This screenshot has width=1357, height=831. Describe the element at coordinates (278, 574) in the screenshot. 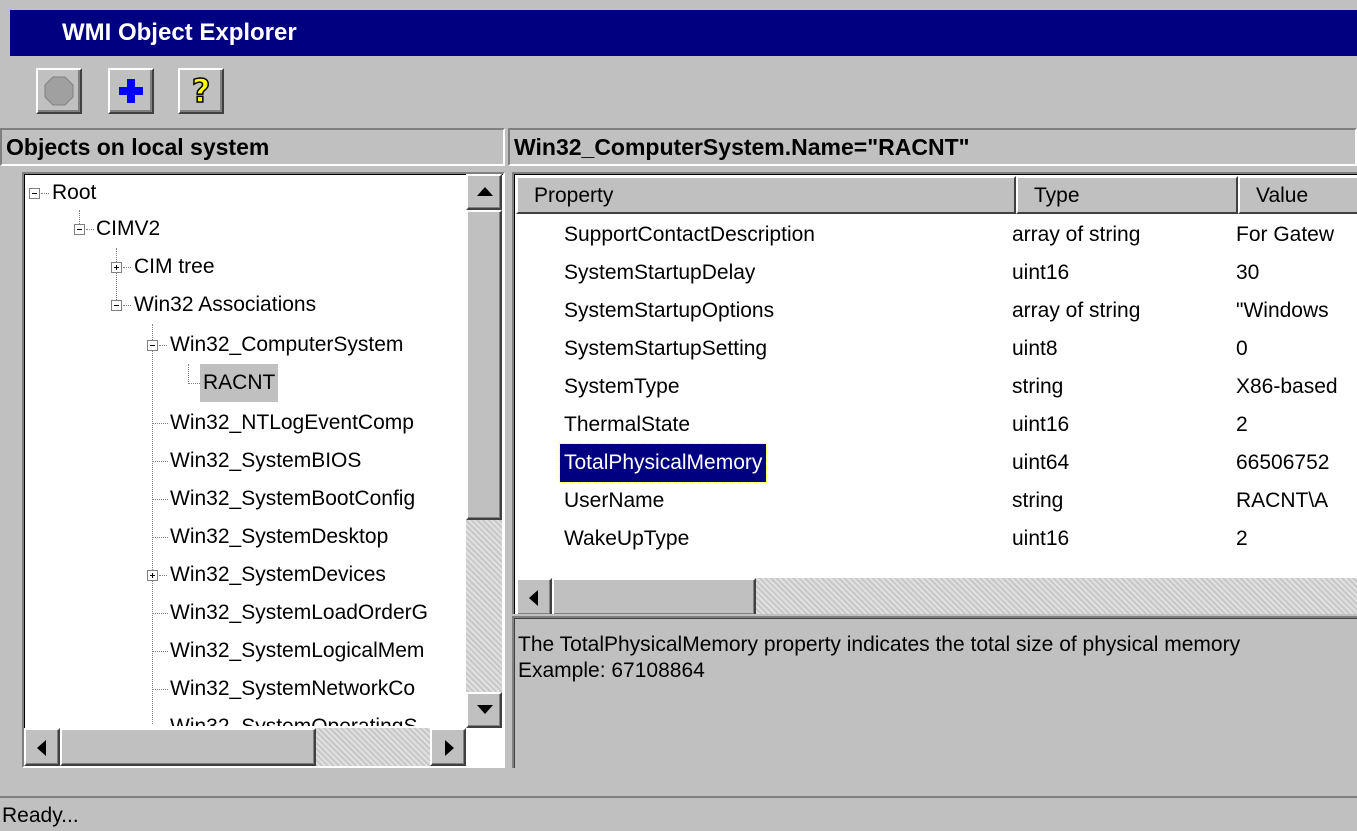

I see `tree-node-label: Win32_SystemDevices` at that location.